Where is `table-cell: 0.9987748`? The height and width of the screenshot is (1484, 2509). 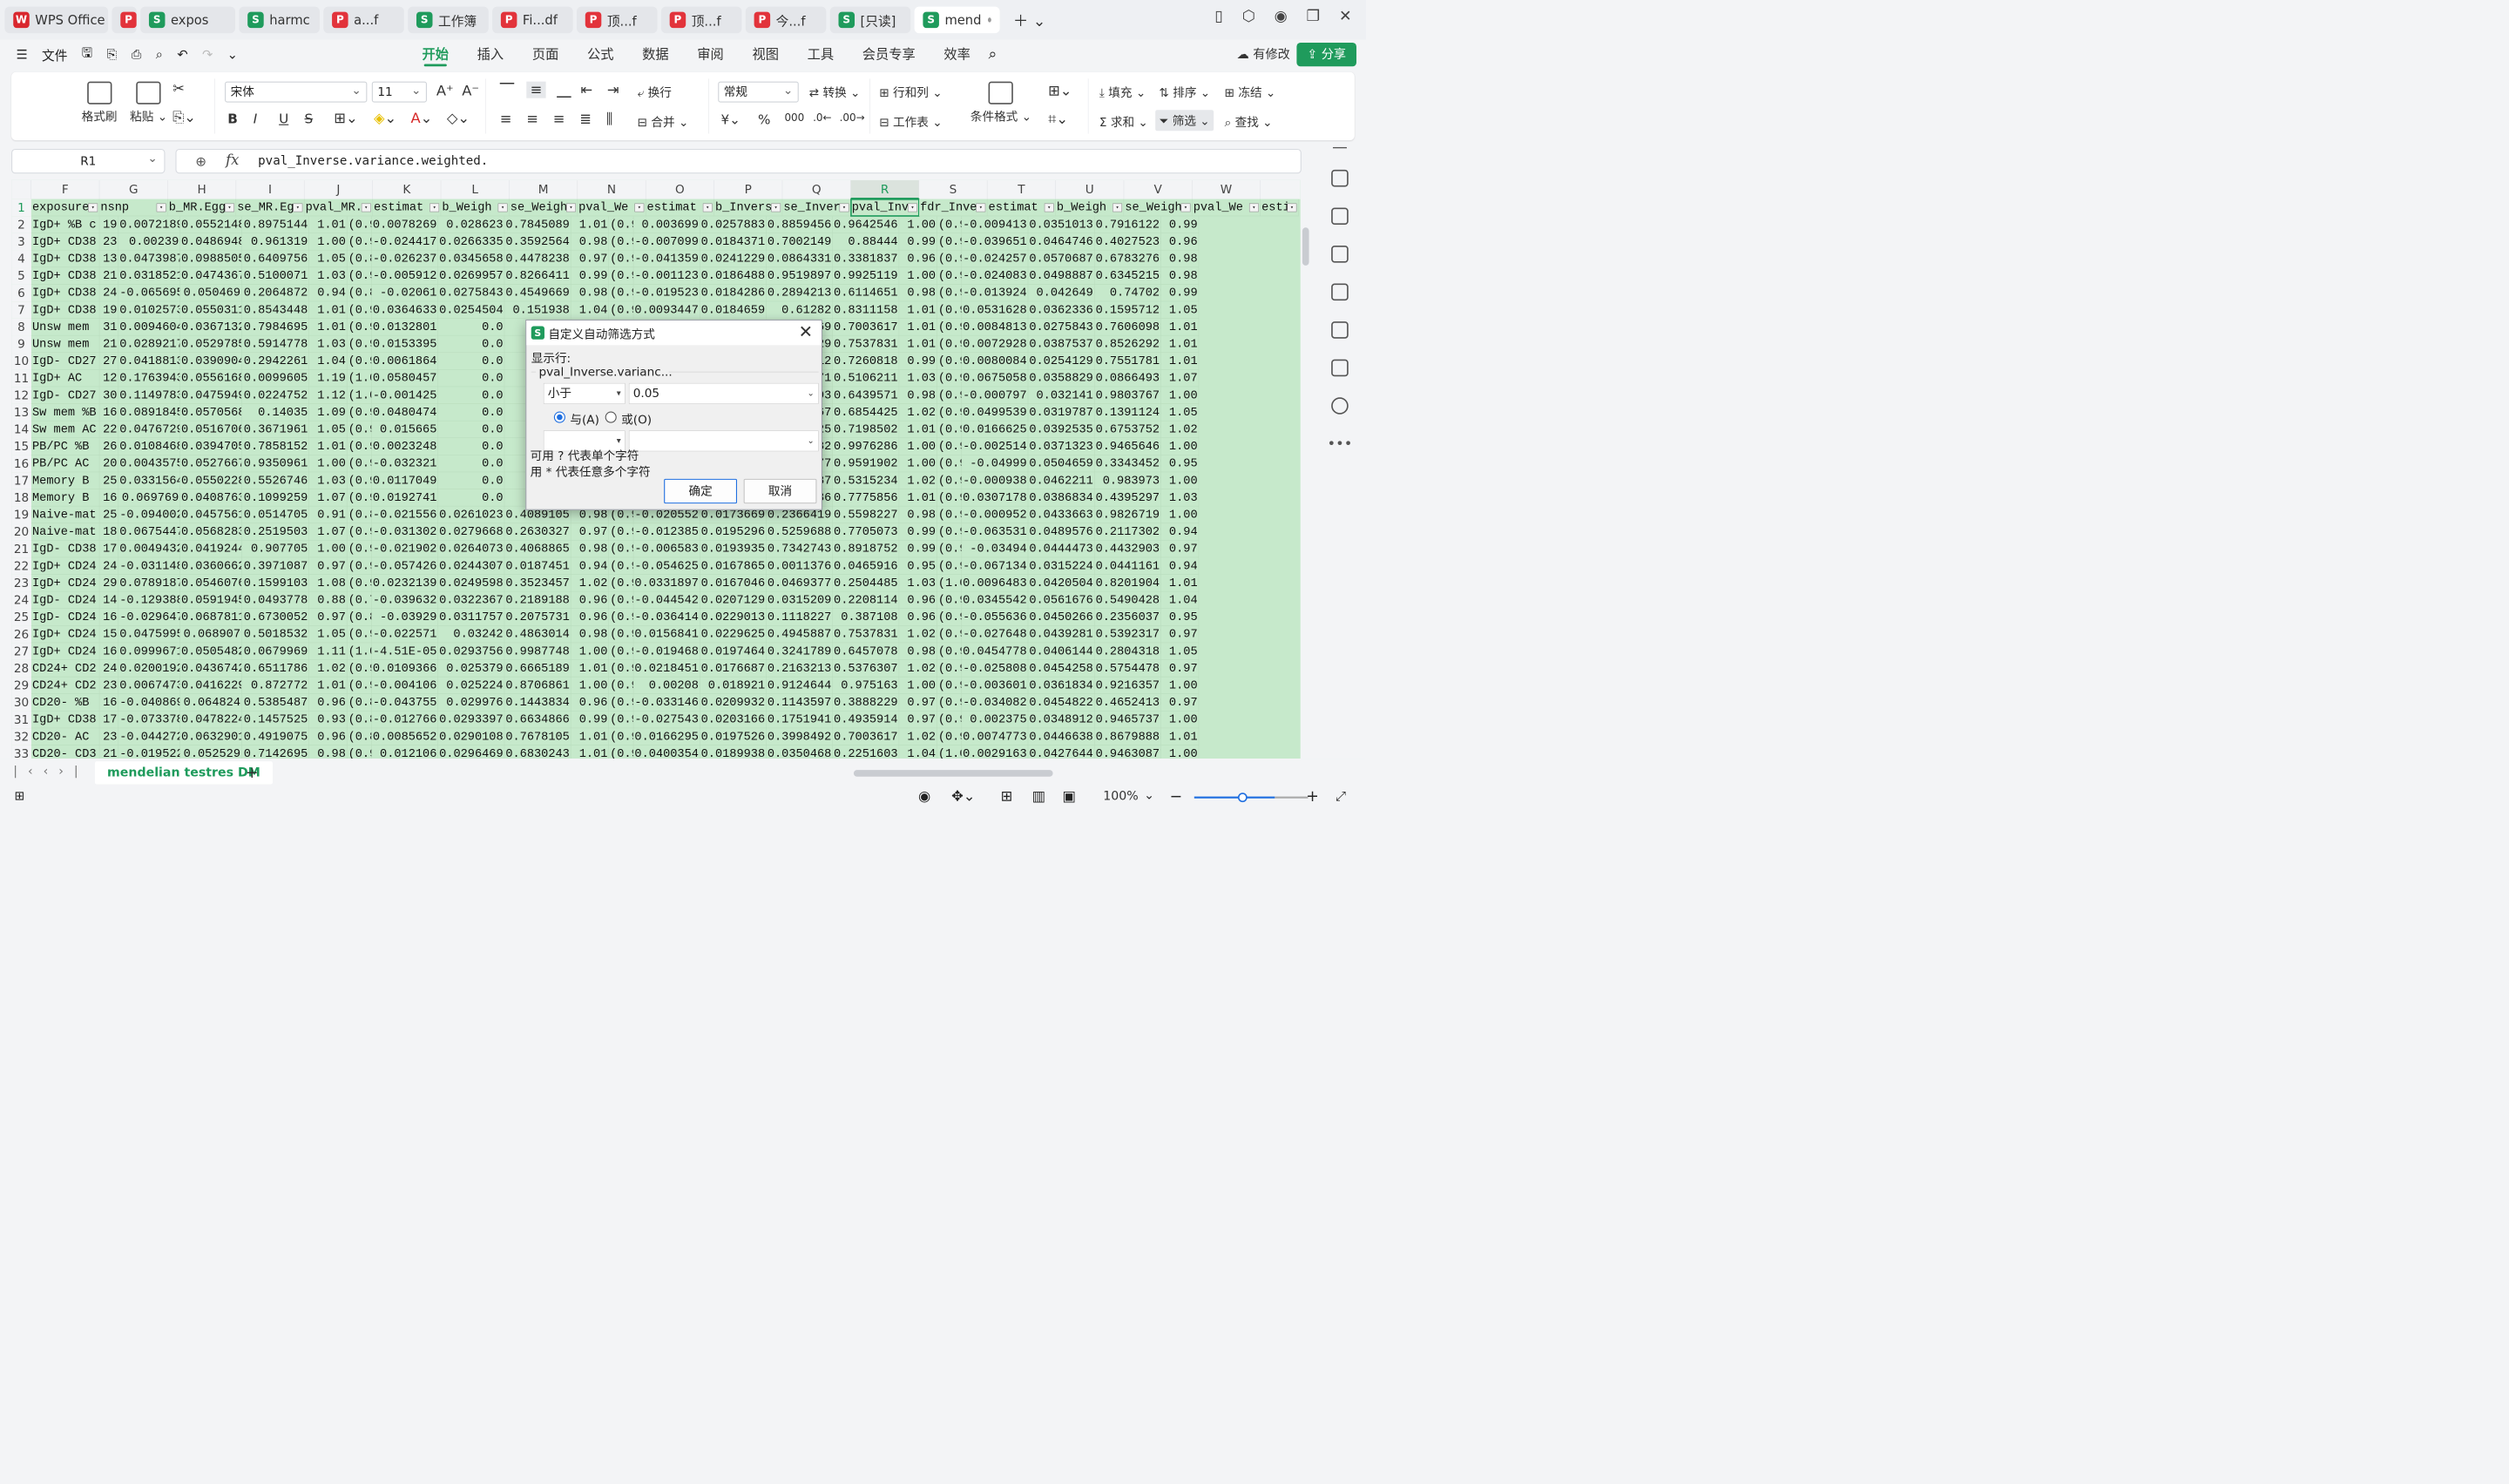
table-cell: 0.9987748 is located at coordinates (537, 651).